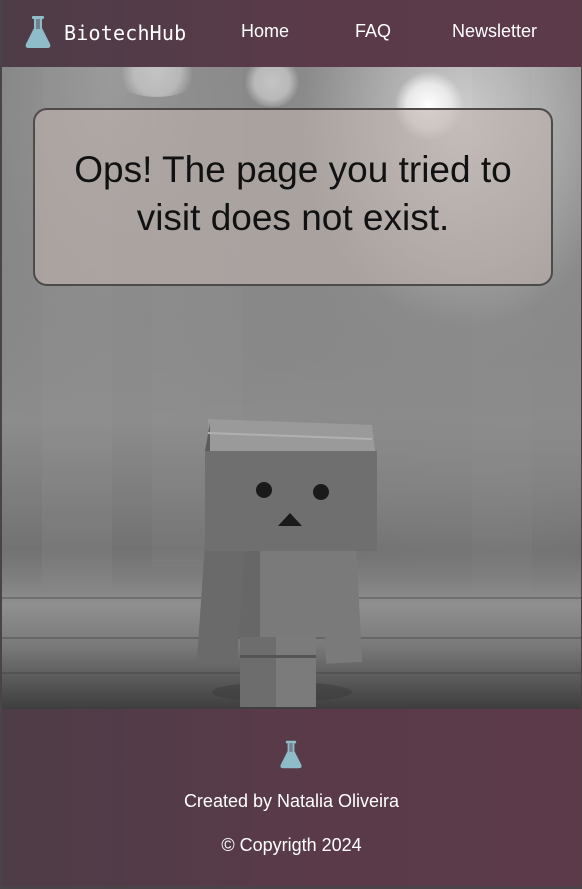  I want to click on brand-logo-link: BiotechHub, so click(105, 32).